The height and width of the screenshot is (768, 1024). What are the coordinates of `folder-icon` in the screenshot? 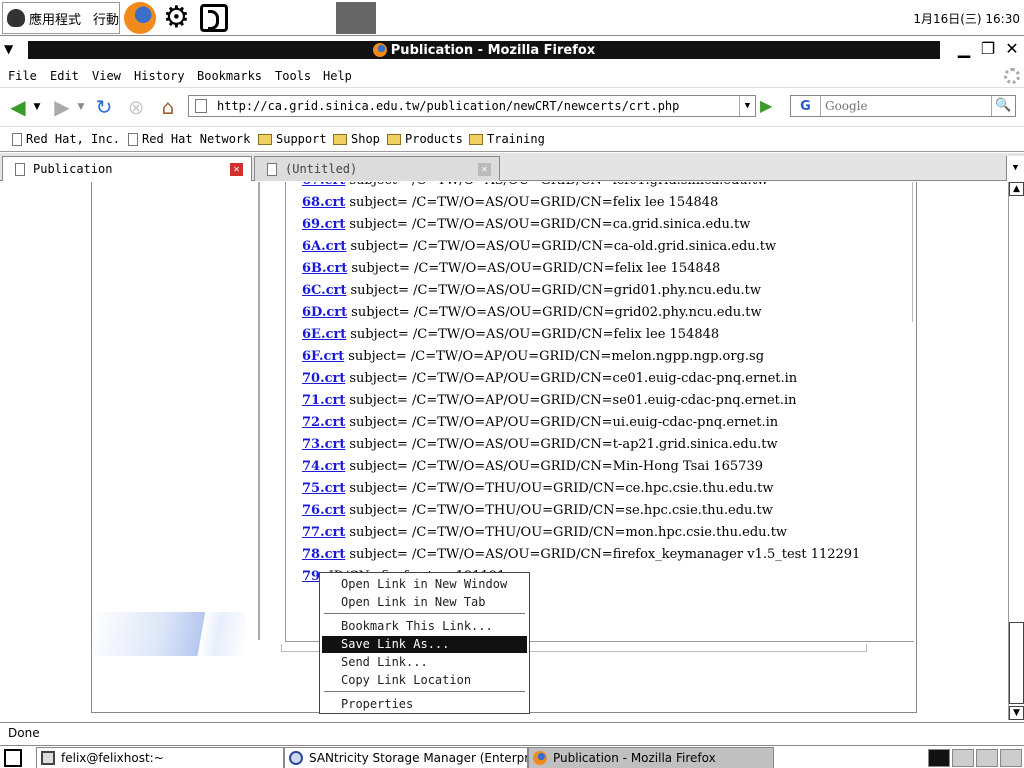 It's located at (265, 139).